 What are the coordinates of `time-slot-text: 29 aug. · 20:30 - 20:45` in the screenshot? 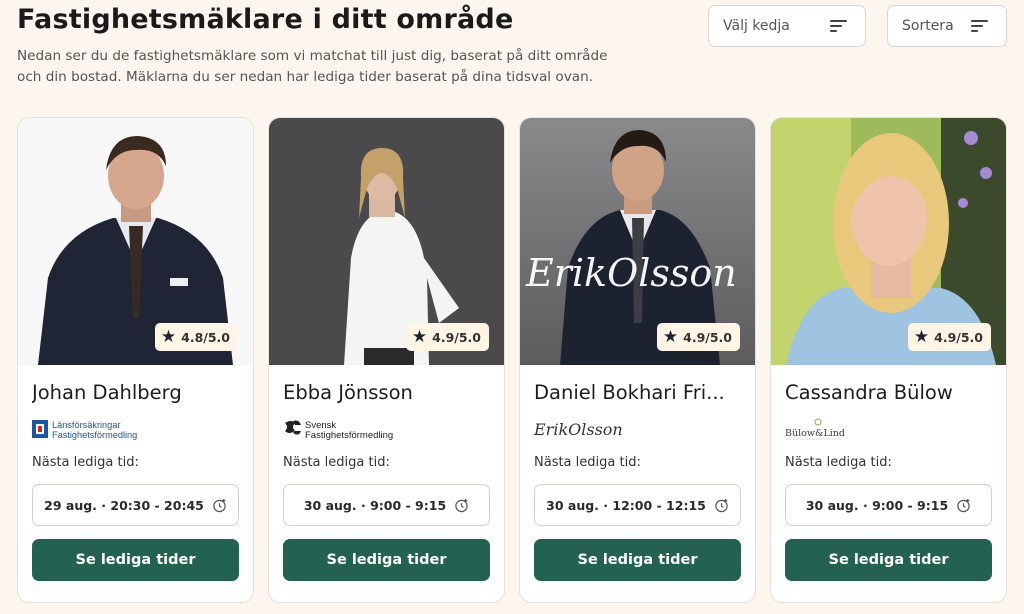 It's located at (124, 505).